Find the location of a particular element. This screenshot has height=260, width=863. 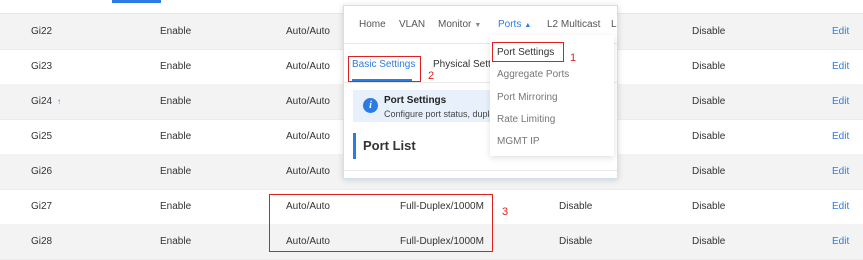

port-list-heading: Port List is located at coordinates (429, 146).